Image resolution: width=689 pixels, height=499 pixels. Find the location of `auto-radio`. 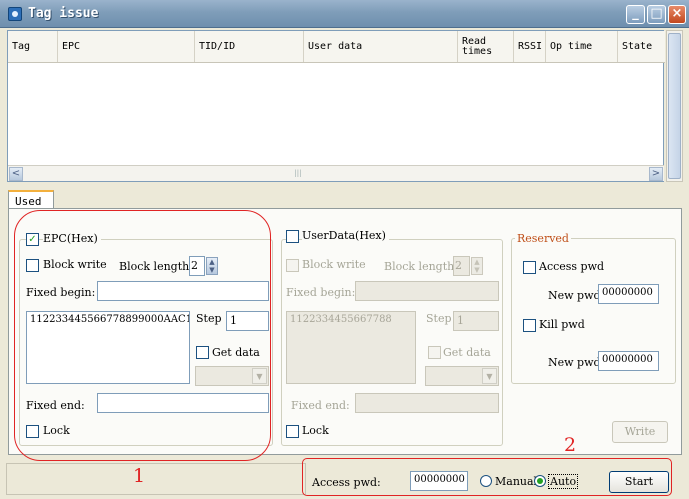

auto-radio is located at coordinates (540, 481).